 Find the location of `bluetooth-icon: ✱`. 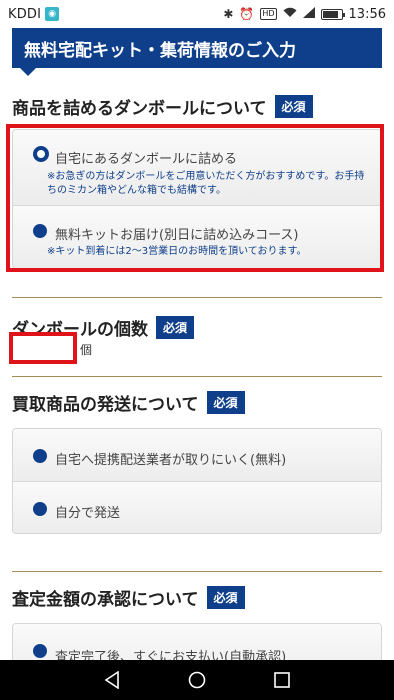

bluetooth-icon: ✱ is located at coordinates (228, 14).